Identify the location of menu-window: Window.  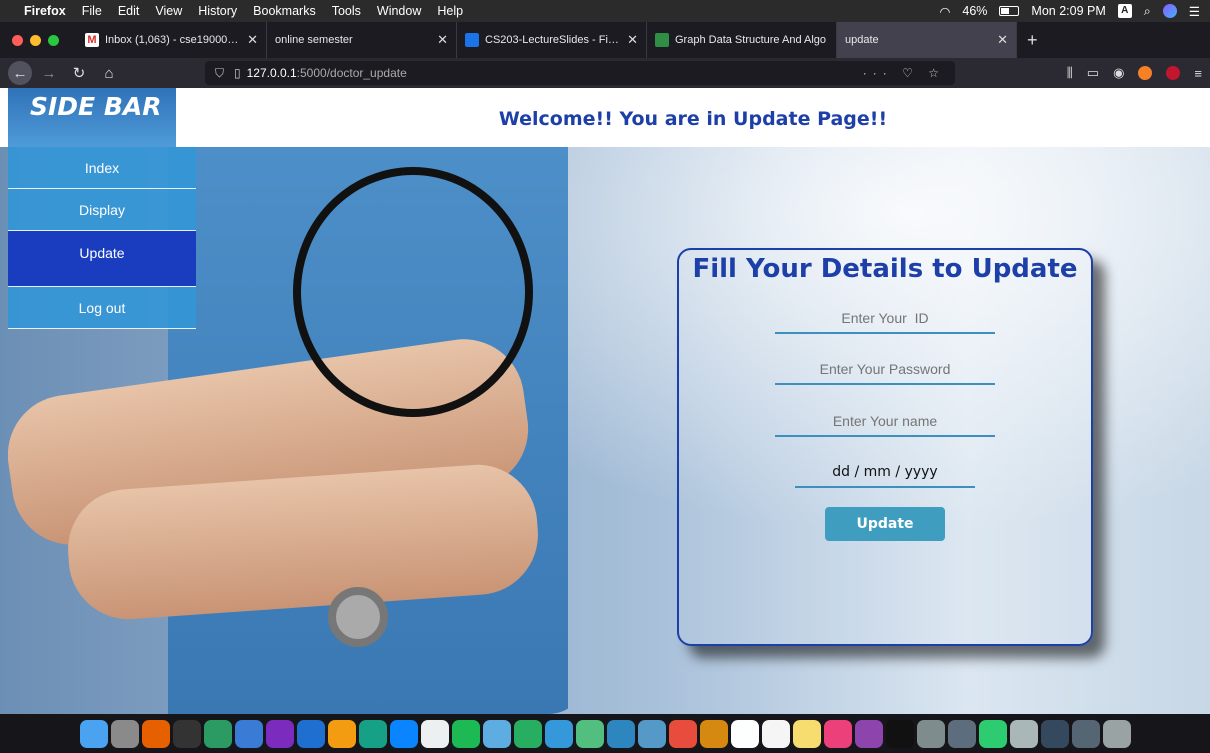
(399, 11).